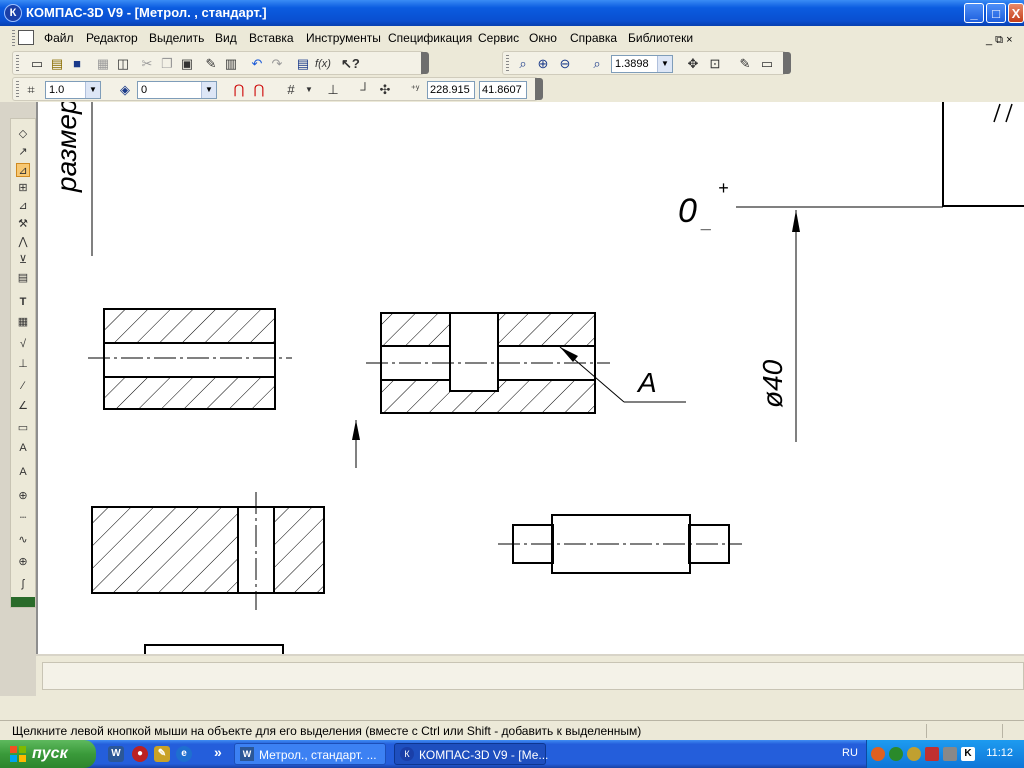 This screenshot has height=768, width=1024. What do you see at coordinates (23, 562) in the screenshot?
I see `center-mark-icon: ⊕` at bounding box center [23, 562].